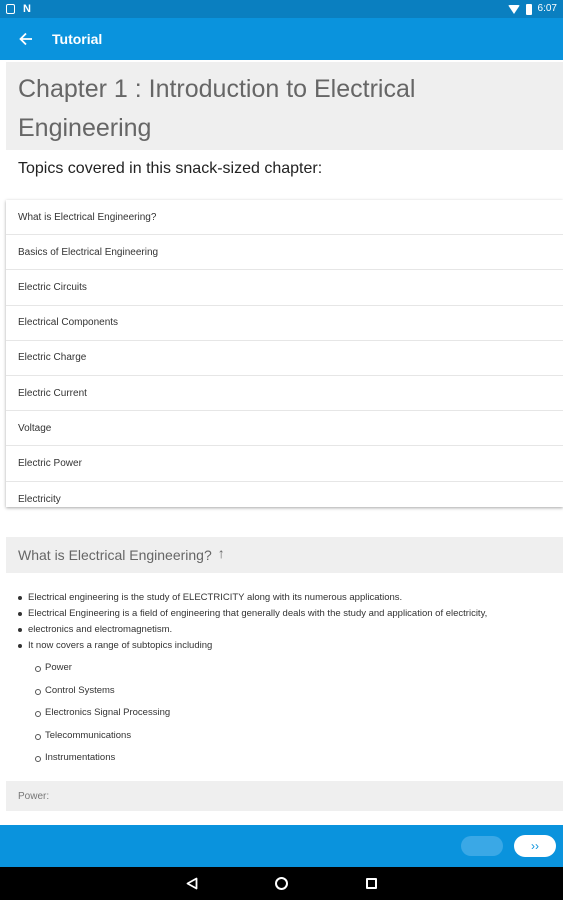  Describe the element at coordinates (294, 736) in the screenshot. I see `subtopic-item: Telecommunications` at that location.